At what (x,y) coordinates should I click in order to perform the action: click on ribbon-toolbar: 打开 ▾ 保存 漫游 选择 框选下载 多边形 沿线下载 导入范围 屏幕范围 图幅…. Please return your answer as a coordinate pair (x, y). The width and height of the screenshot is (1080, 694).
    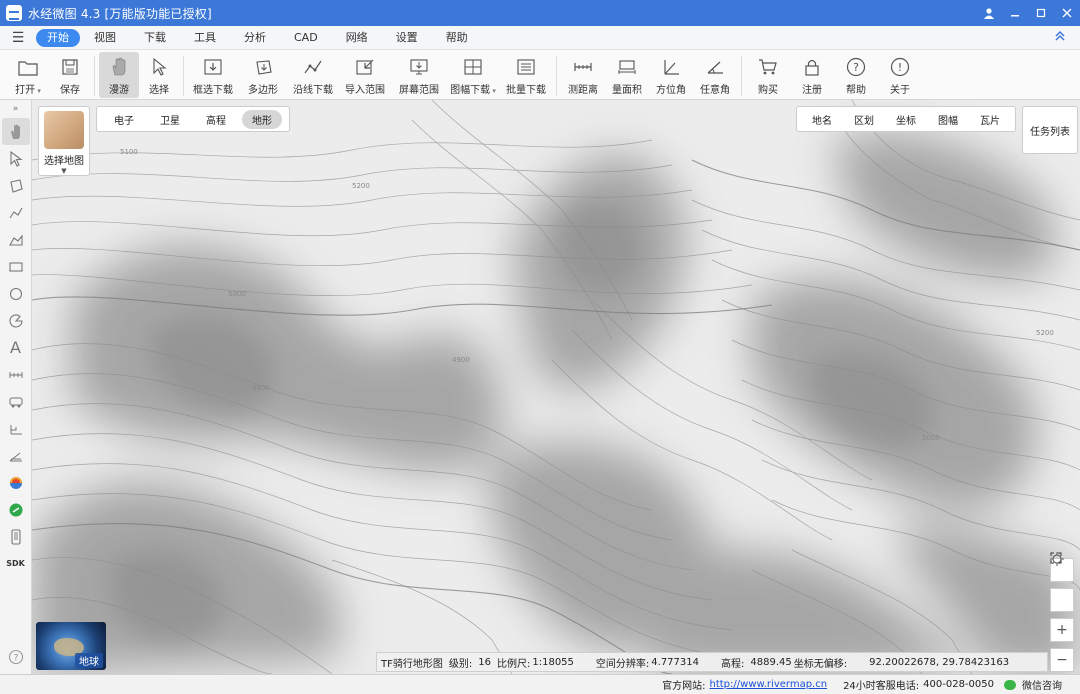
    Looking at the image, I should click on (540, 75).